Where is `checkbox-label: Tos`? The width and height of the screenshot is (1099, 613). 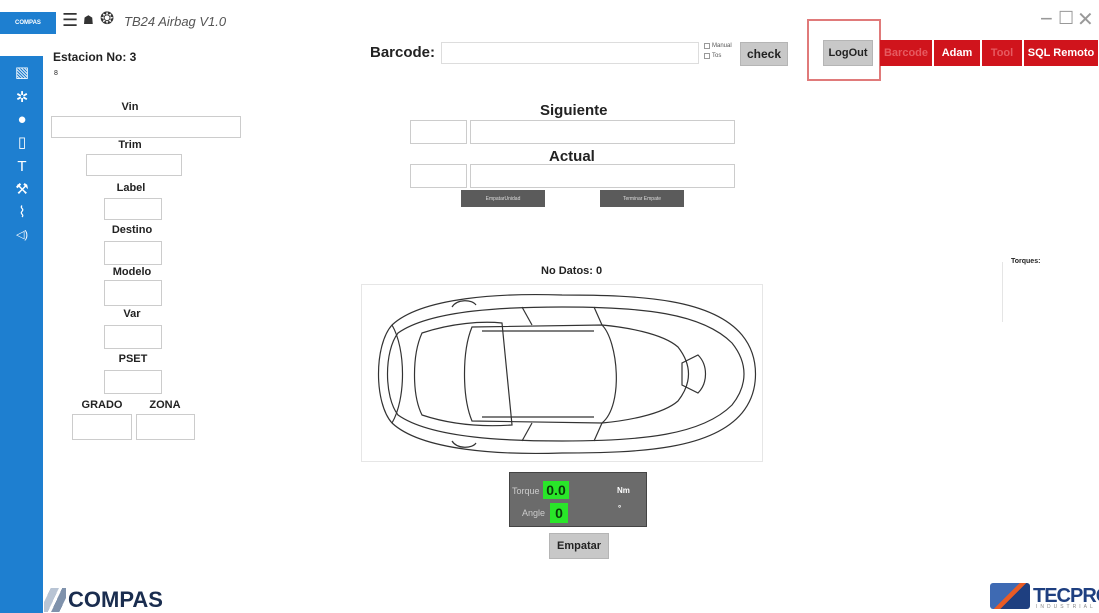 checkbox-label: Tos is located at coordinates (717, 56).